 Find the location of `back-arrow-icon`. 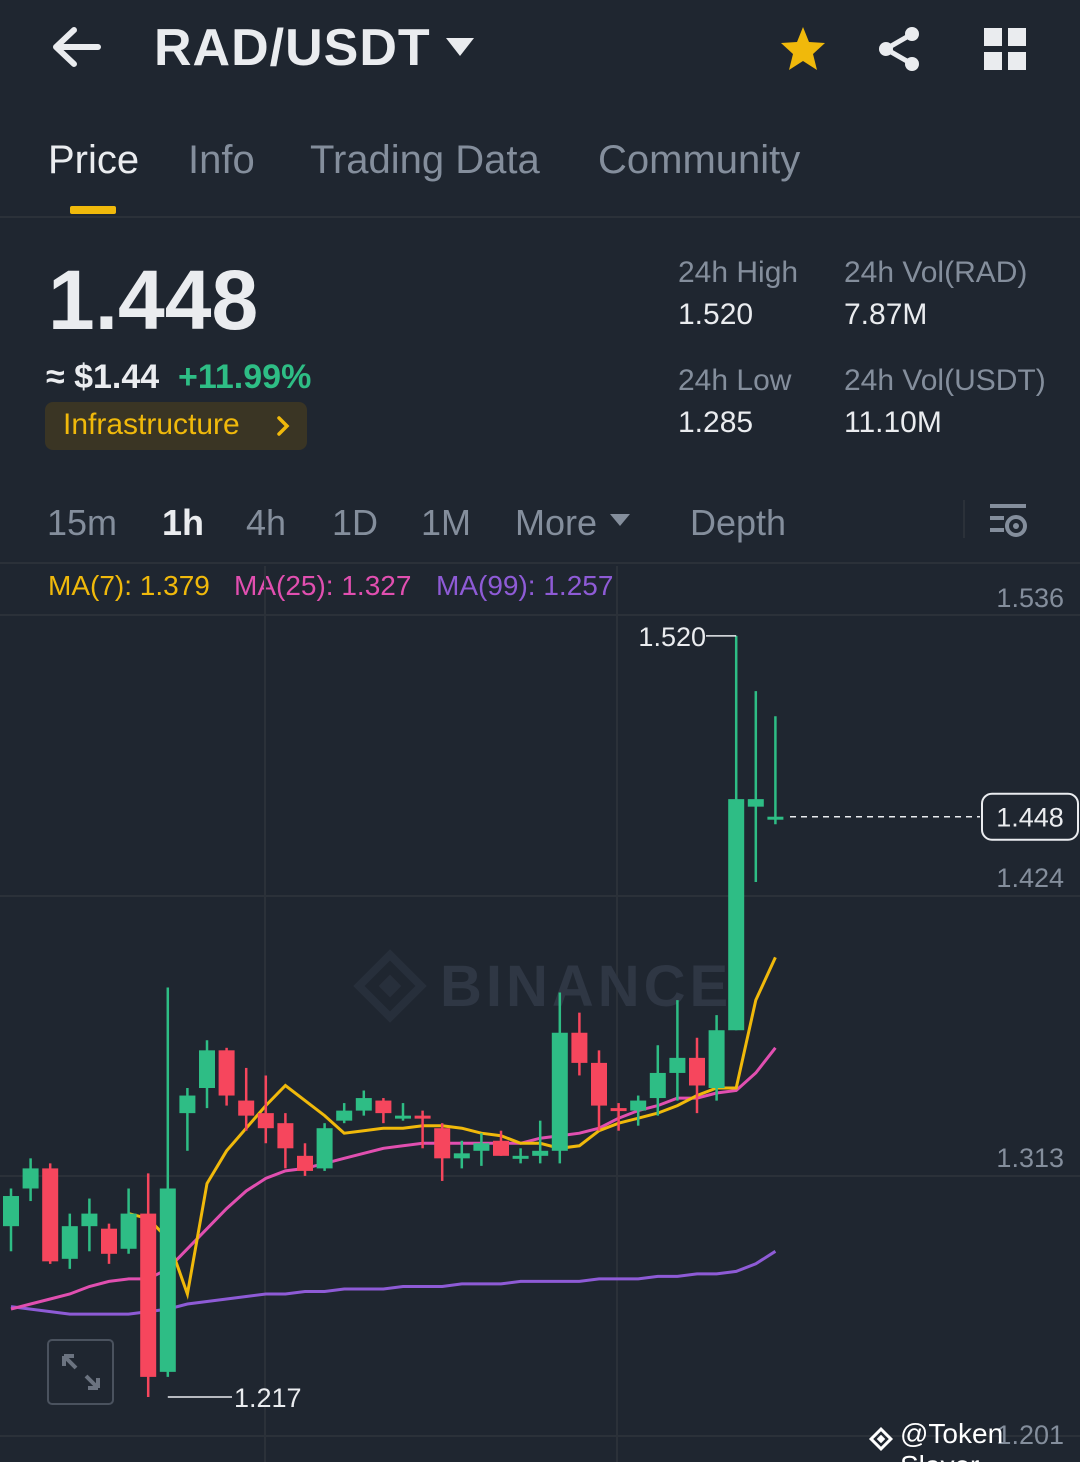

back-arrow-icon is located at coordinates (76, 47).